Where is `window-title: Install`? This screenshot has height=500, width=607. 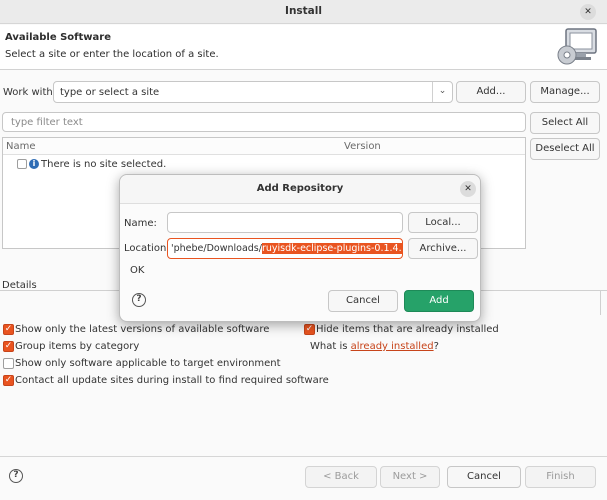
window-title: Install is located at coordinates (303, 11).